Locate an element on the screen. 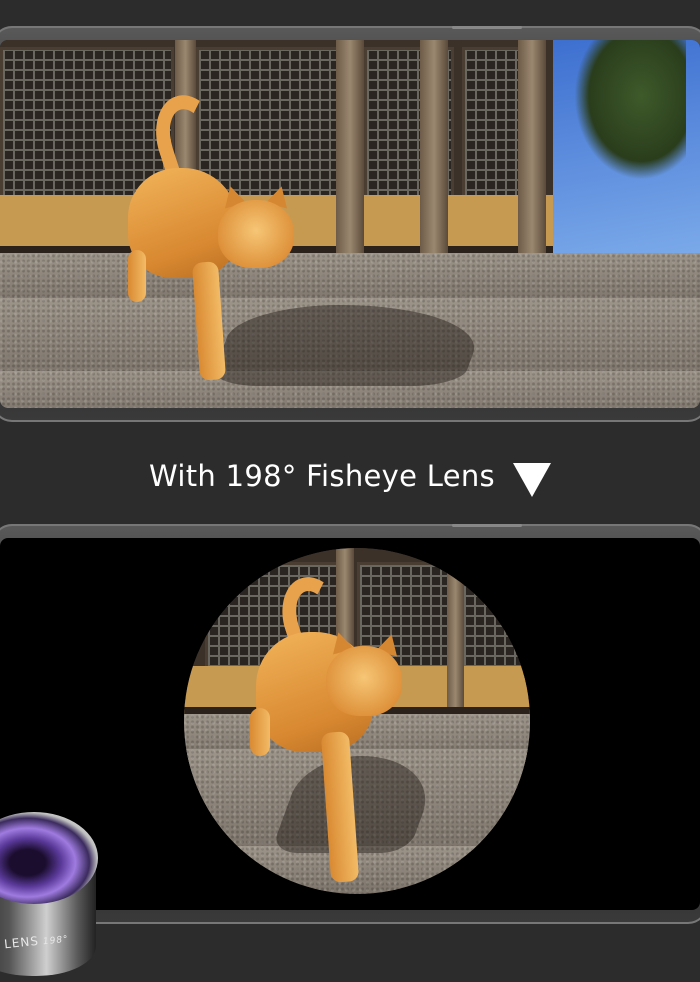 The width and height of the screenshot is (700, 982). down-triangle-icon is located at coordinates (531, 480).